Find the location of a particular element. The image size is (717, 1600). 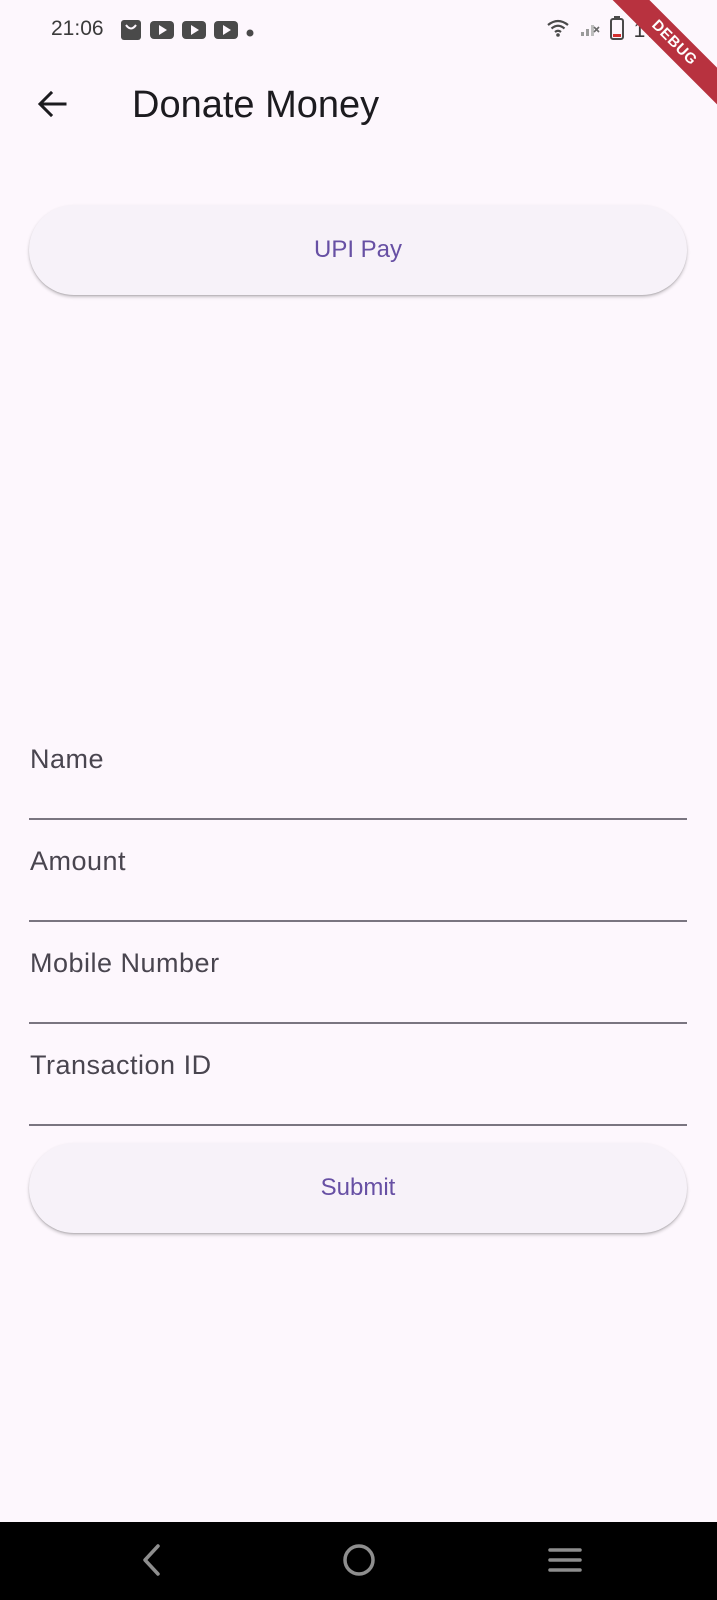

mobile-number-input is located at coordinates (358, 972).